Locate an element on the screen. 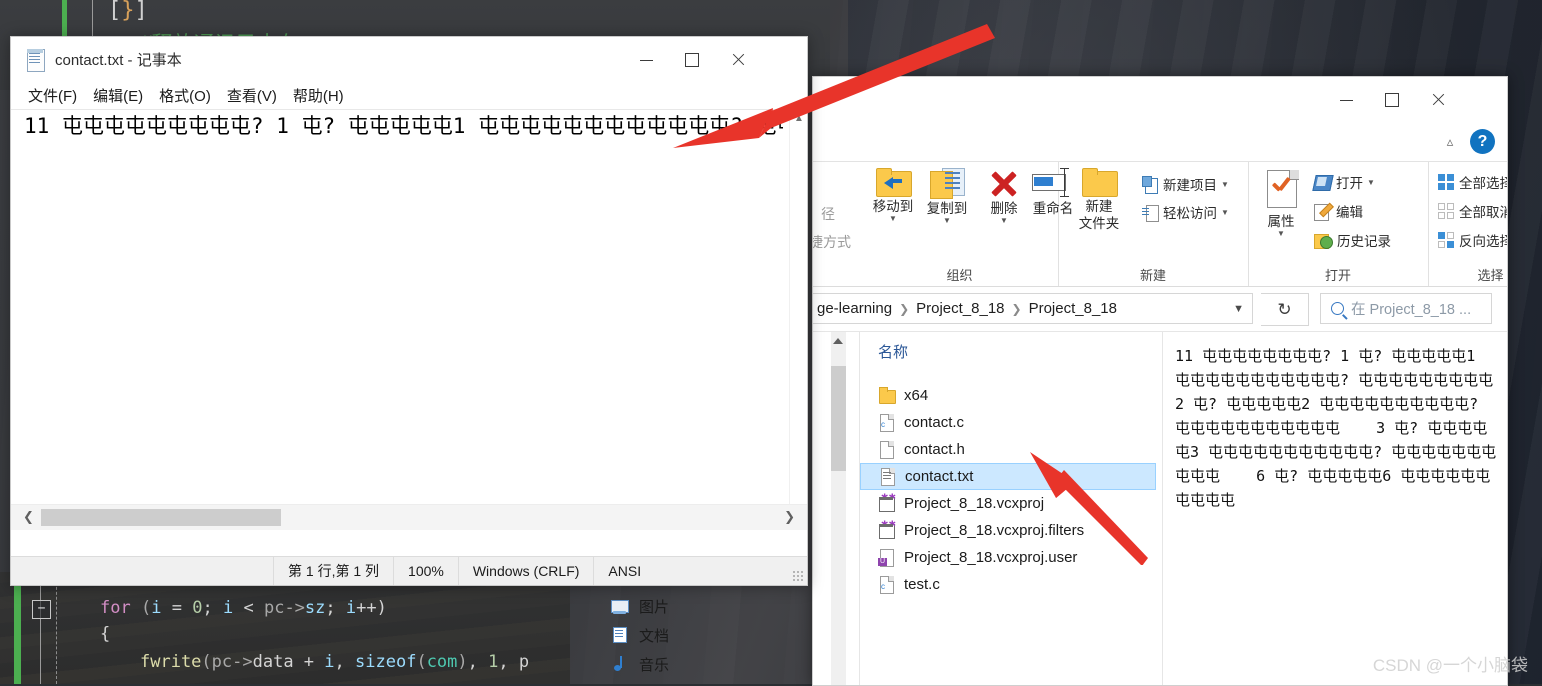 The width and height of the screenshot is (1542, 686). select-none-label: 全部取消 is located at coordinates (1483, 212).